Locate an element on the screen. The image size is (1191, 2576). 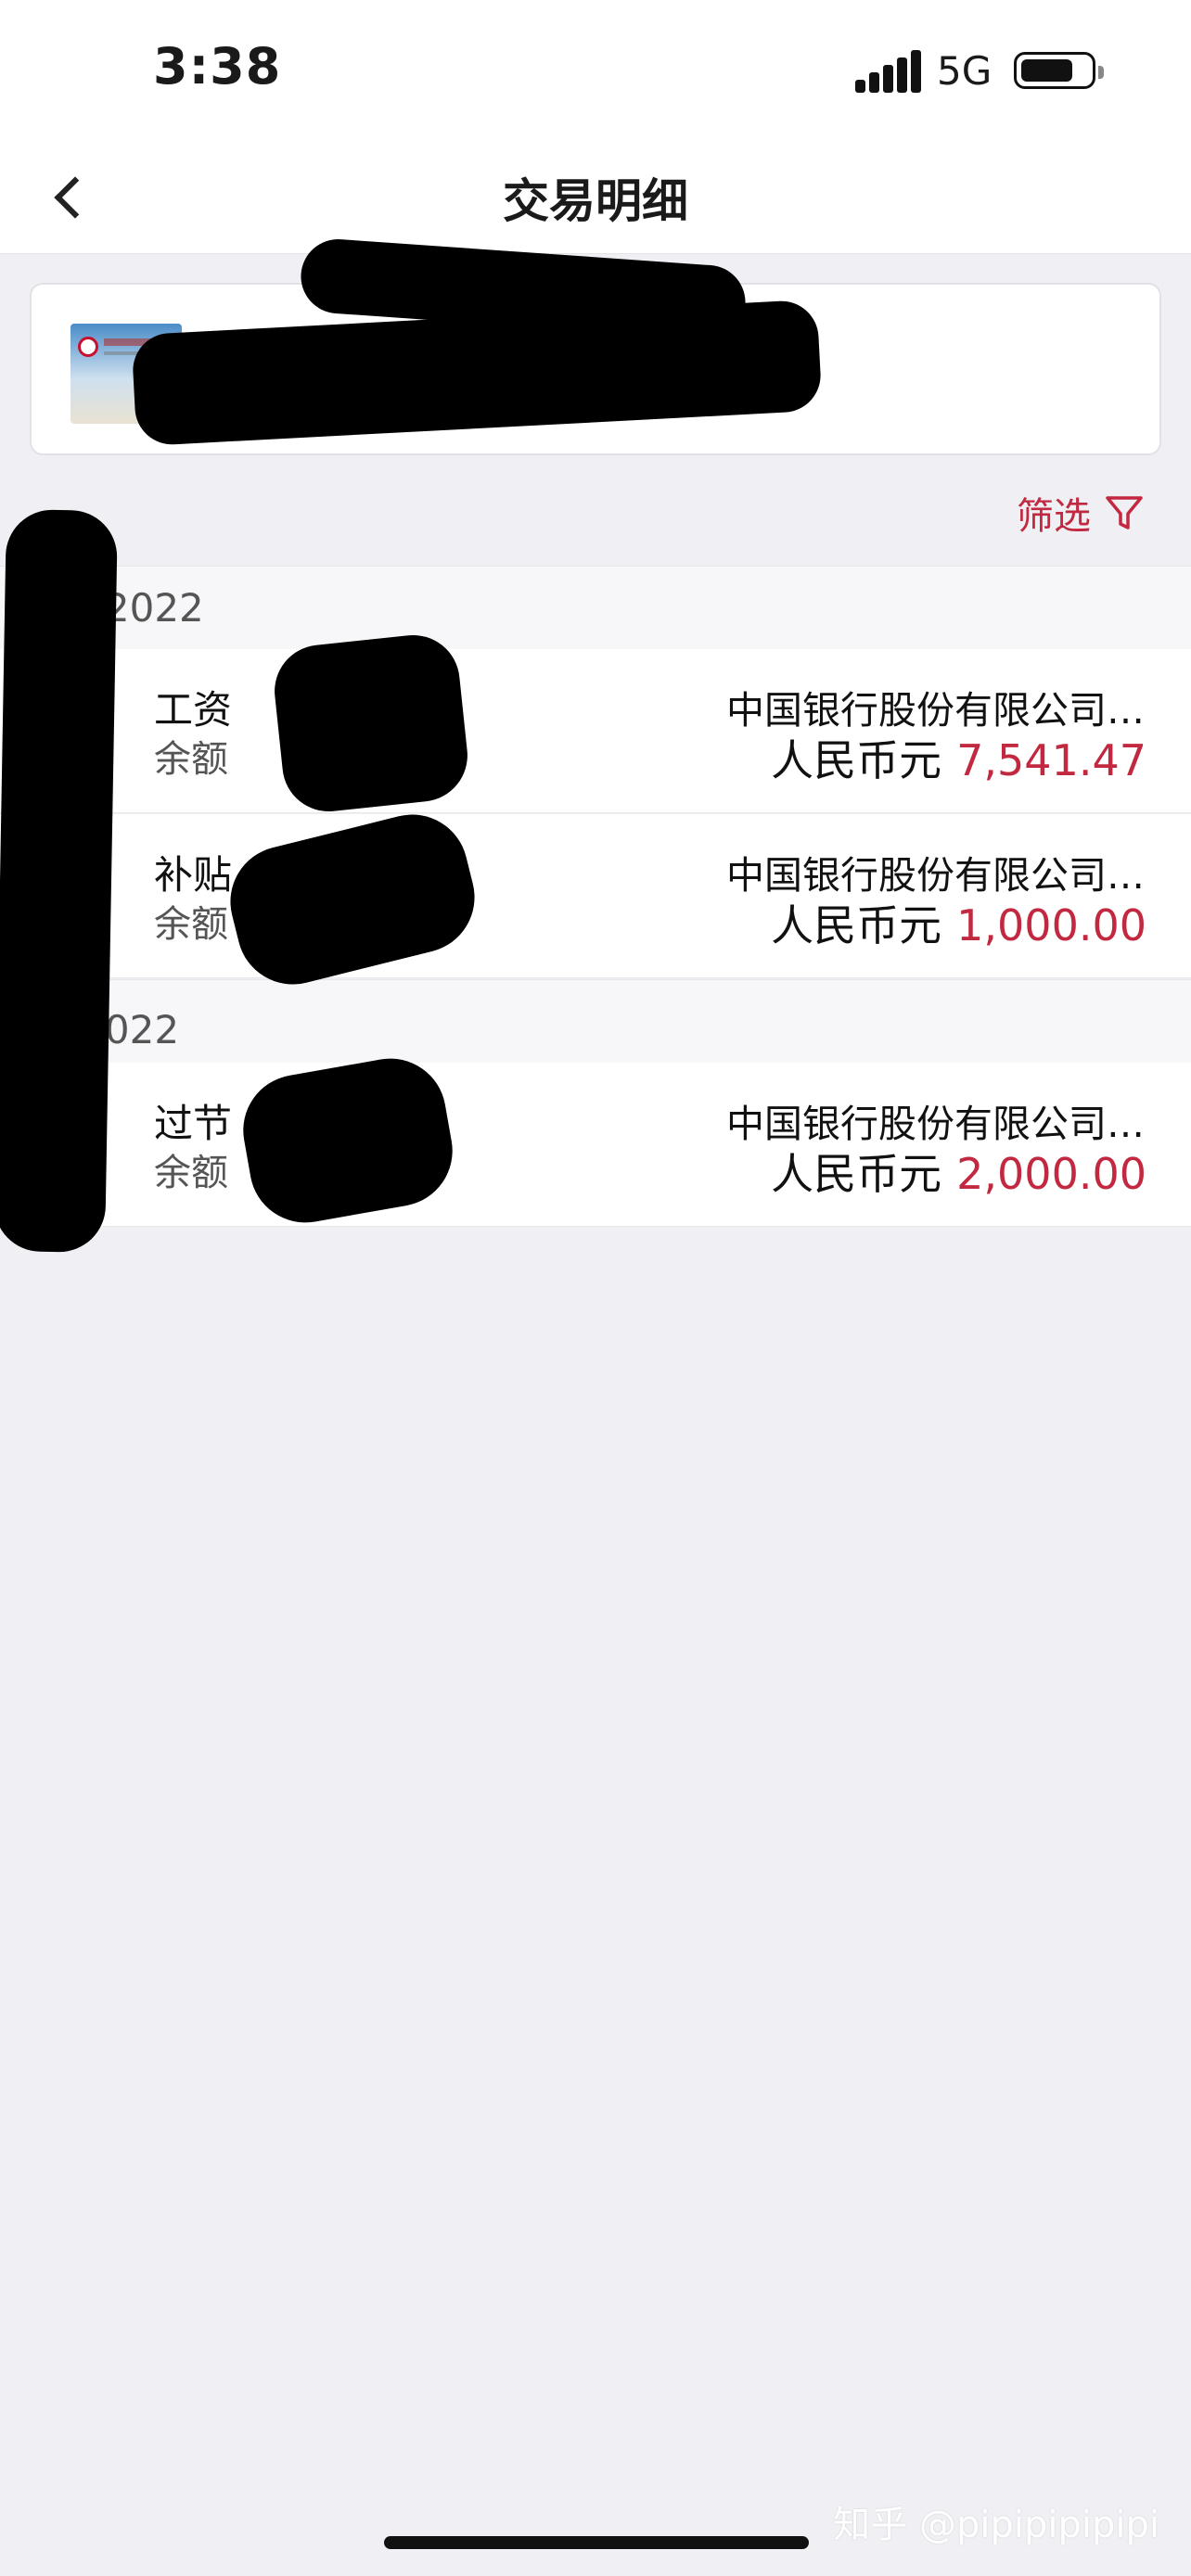
transaction-amount: 人民币元 2,000.00 is located at coordinates (958, 1171).